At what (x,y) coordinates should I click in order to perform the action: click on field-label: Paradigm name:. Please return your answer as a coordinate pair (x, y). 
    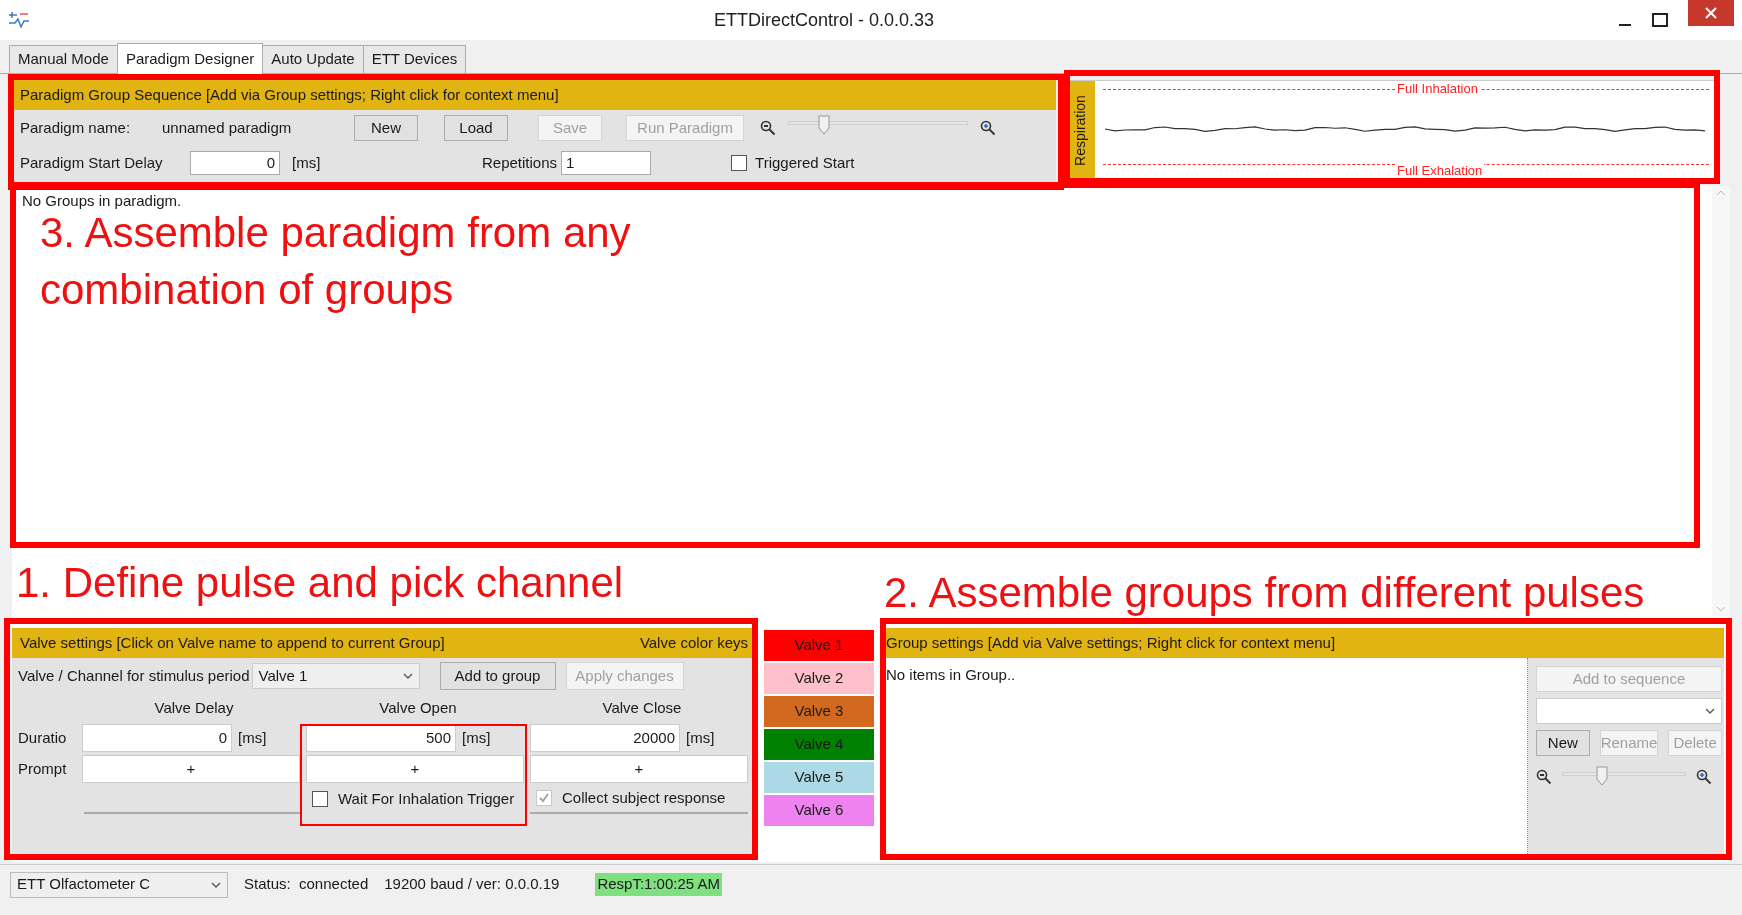
    Looking at the image, I should click on (76, 127).